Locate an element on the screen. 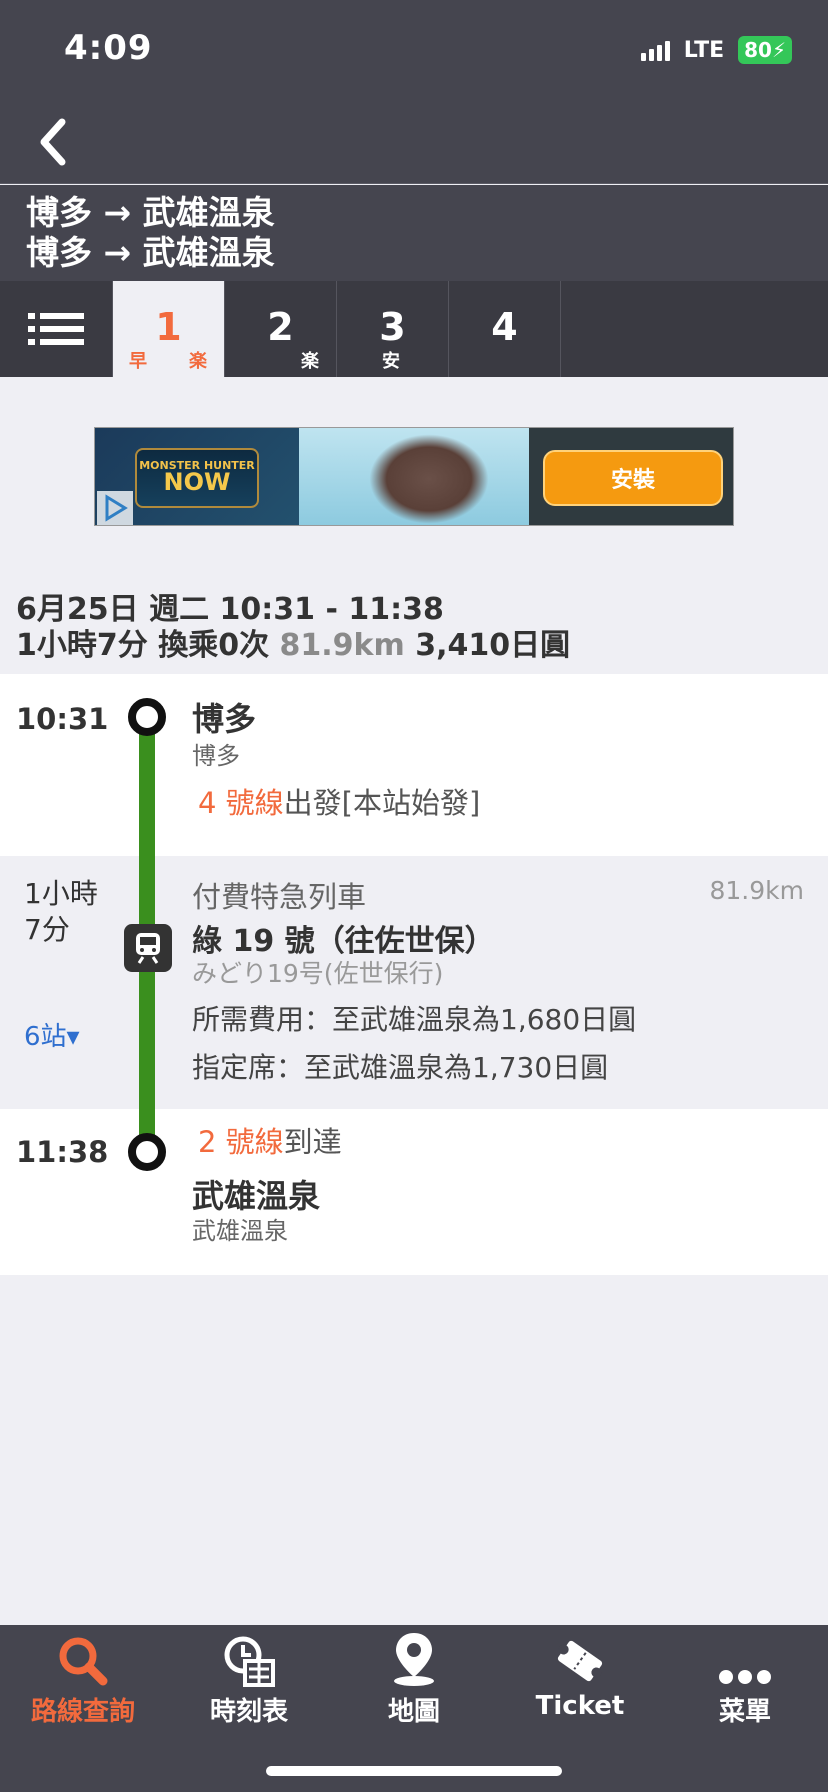 The height and width of the screenshot is (1792, 828). nav-ticket: Ticket is located at coordinates (580, 1685).